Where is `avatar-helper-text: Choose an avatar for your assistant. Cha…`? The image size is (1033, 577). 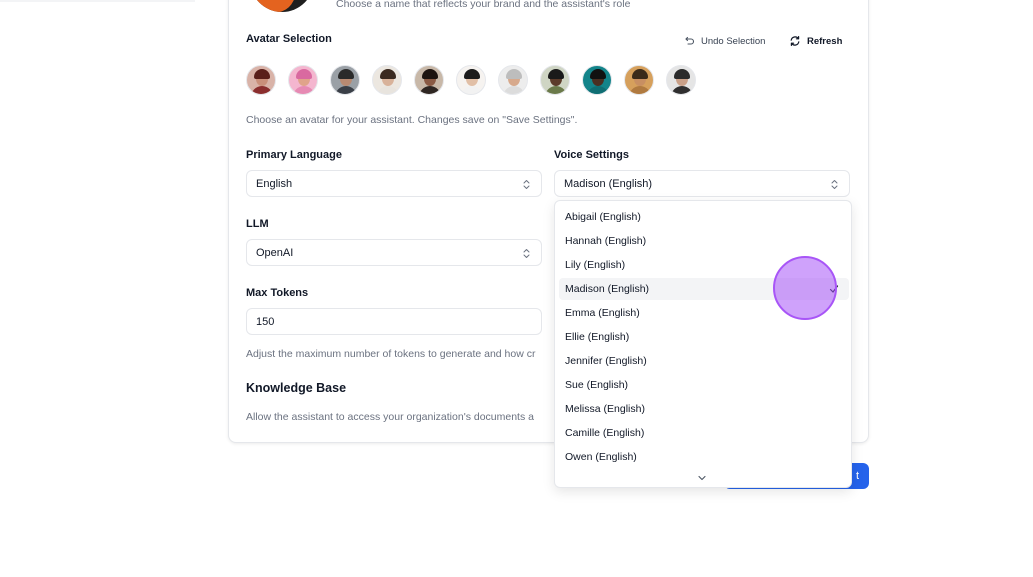 avatar-helper-text: Choose an avatar for your assistant. Cha… is located at coordinates (412, 120).